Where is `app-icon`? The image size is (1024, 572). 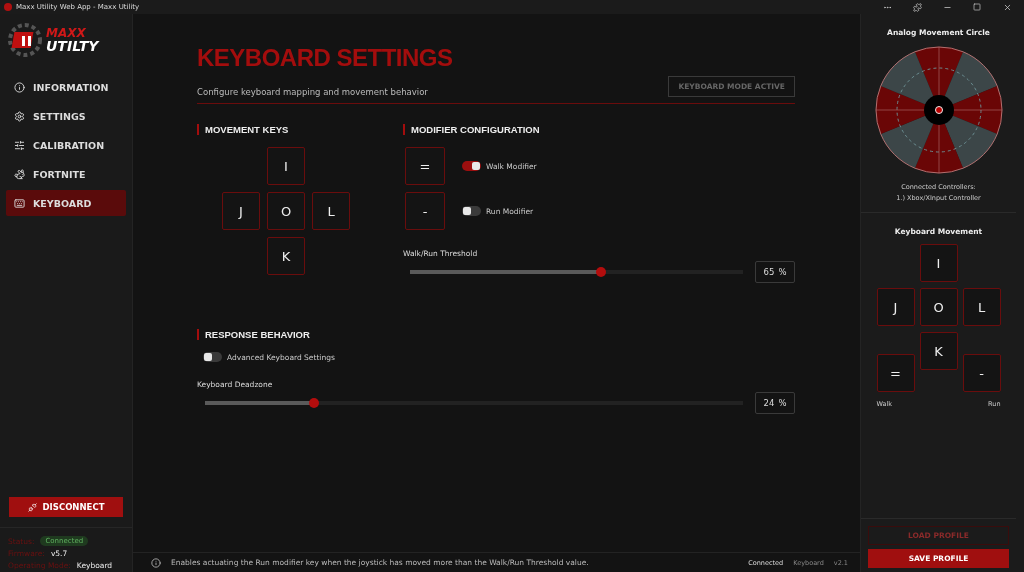
app-icon is located at coordinates (8, 7).